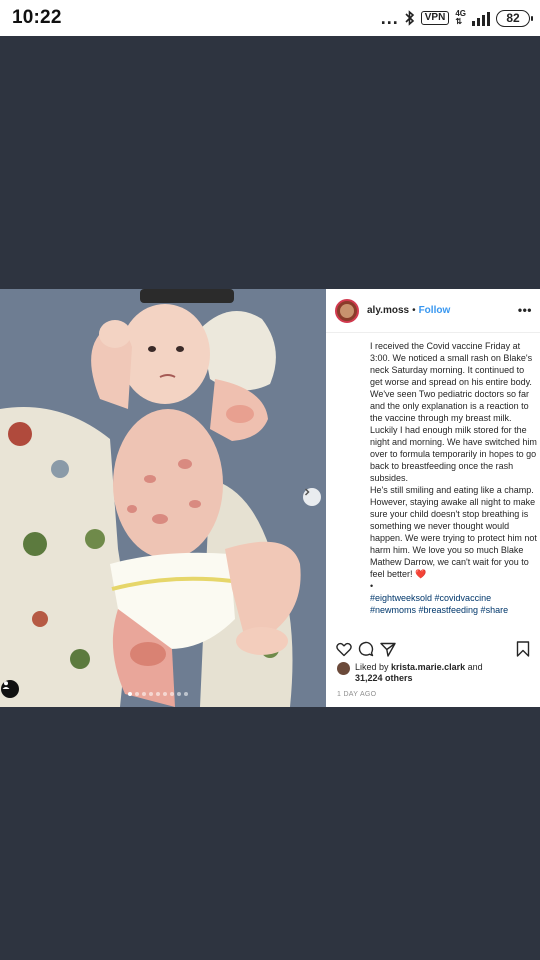 The image size is (540, 960). What do you see at coordinates (481, 18) in the screenshot?
I see `signal-icon` at bounding box center [481, 18].